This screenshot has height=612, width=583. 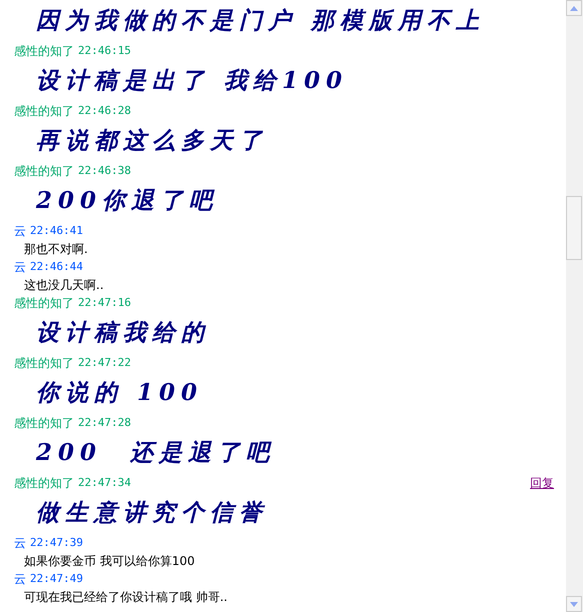 What do you see at coordinates (152, 512) in the screenshot?
I see `message-text: 做生意讲究个信誉` at bounding box center [152, 512].